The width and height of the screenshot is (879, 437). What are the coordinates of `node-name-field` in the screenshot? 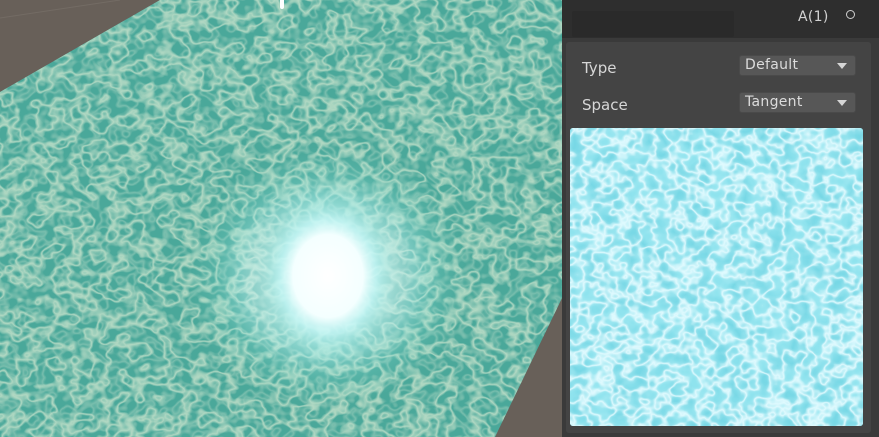 It's located at (653, 24).